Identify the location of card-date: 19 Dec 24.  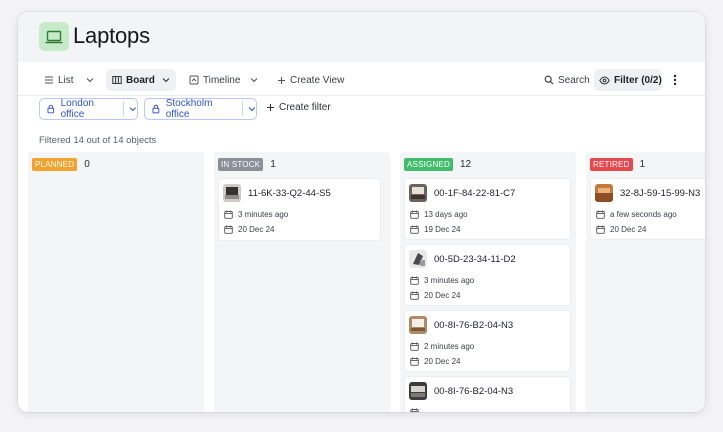
(435, 229).